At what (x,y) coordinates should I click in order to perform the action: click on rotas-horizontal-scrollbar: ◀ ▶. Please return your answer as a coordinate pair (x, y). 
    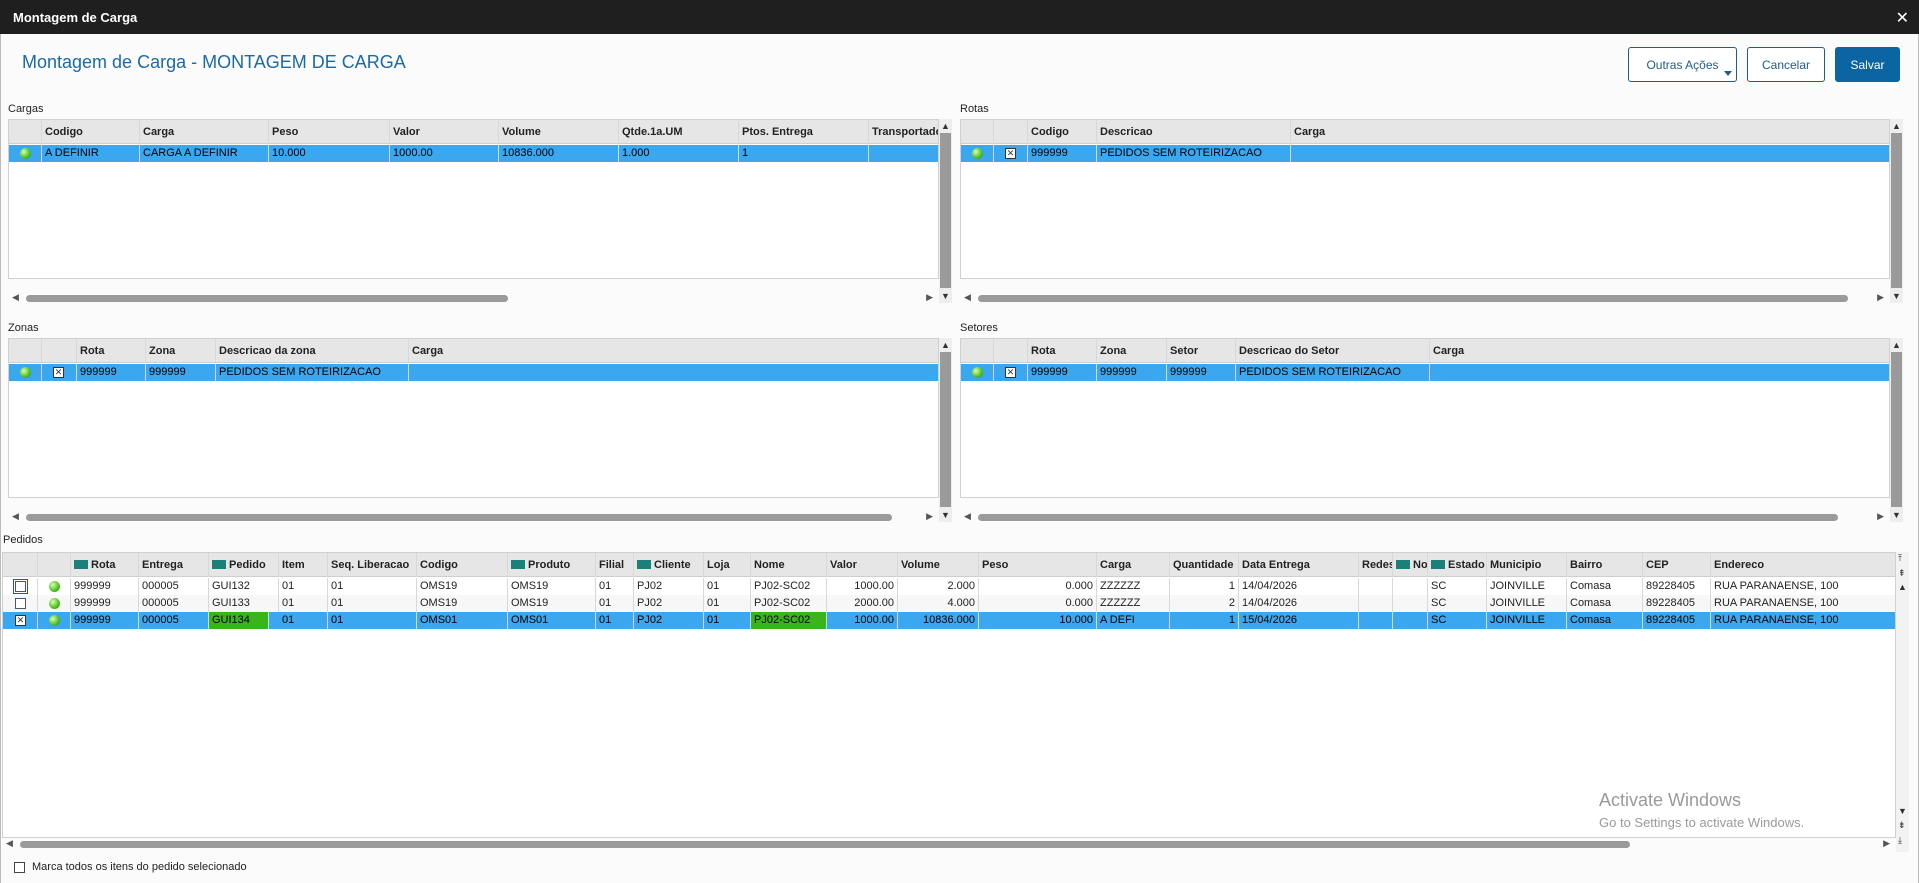
    Looking at the image, I should click on (1425, 298).